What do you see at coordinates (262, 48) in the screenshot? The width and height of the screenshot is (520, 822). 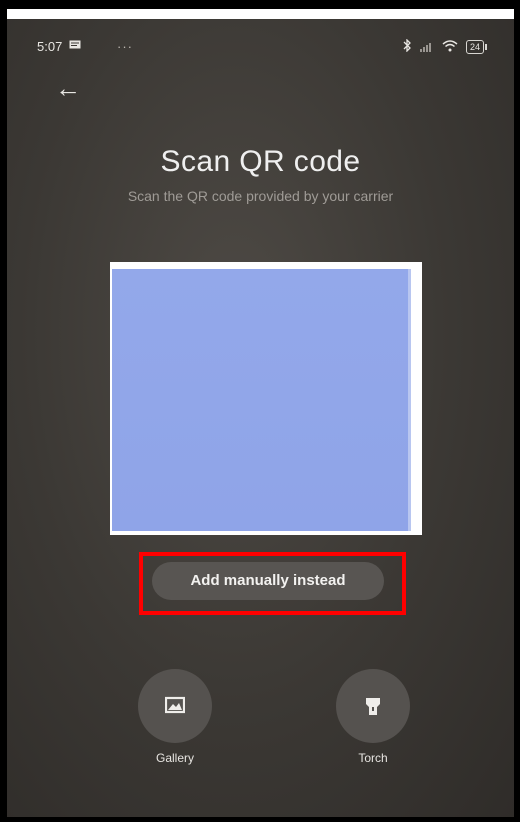 I see `status-bar: 5:07 ··· 24` at bounding box center [262, 48].